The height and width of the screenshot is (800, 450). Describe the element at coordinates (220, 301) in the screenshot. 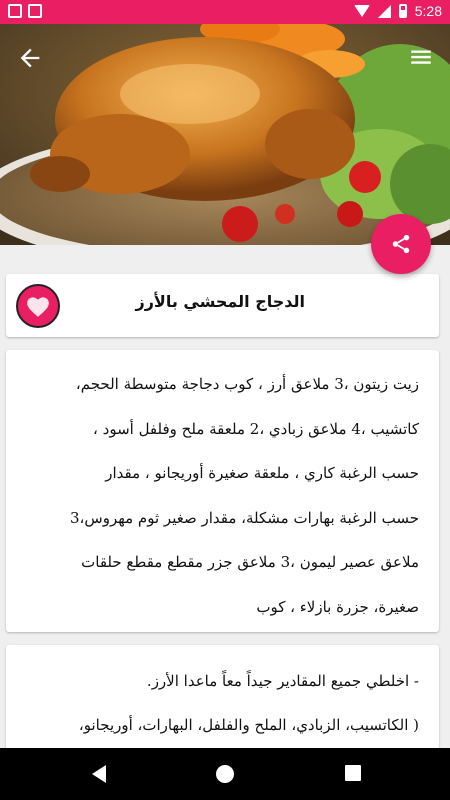

I see `recipe-title: الدجاج المحشي بالأرز` at that location.